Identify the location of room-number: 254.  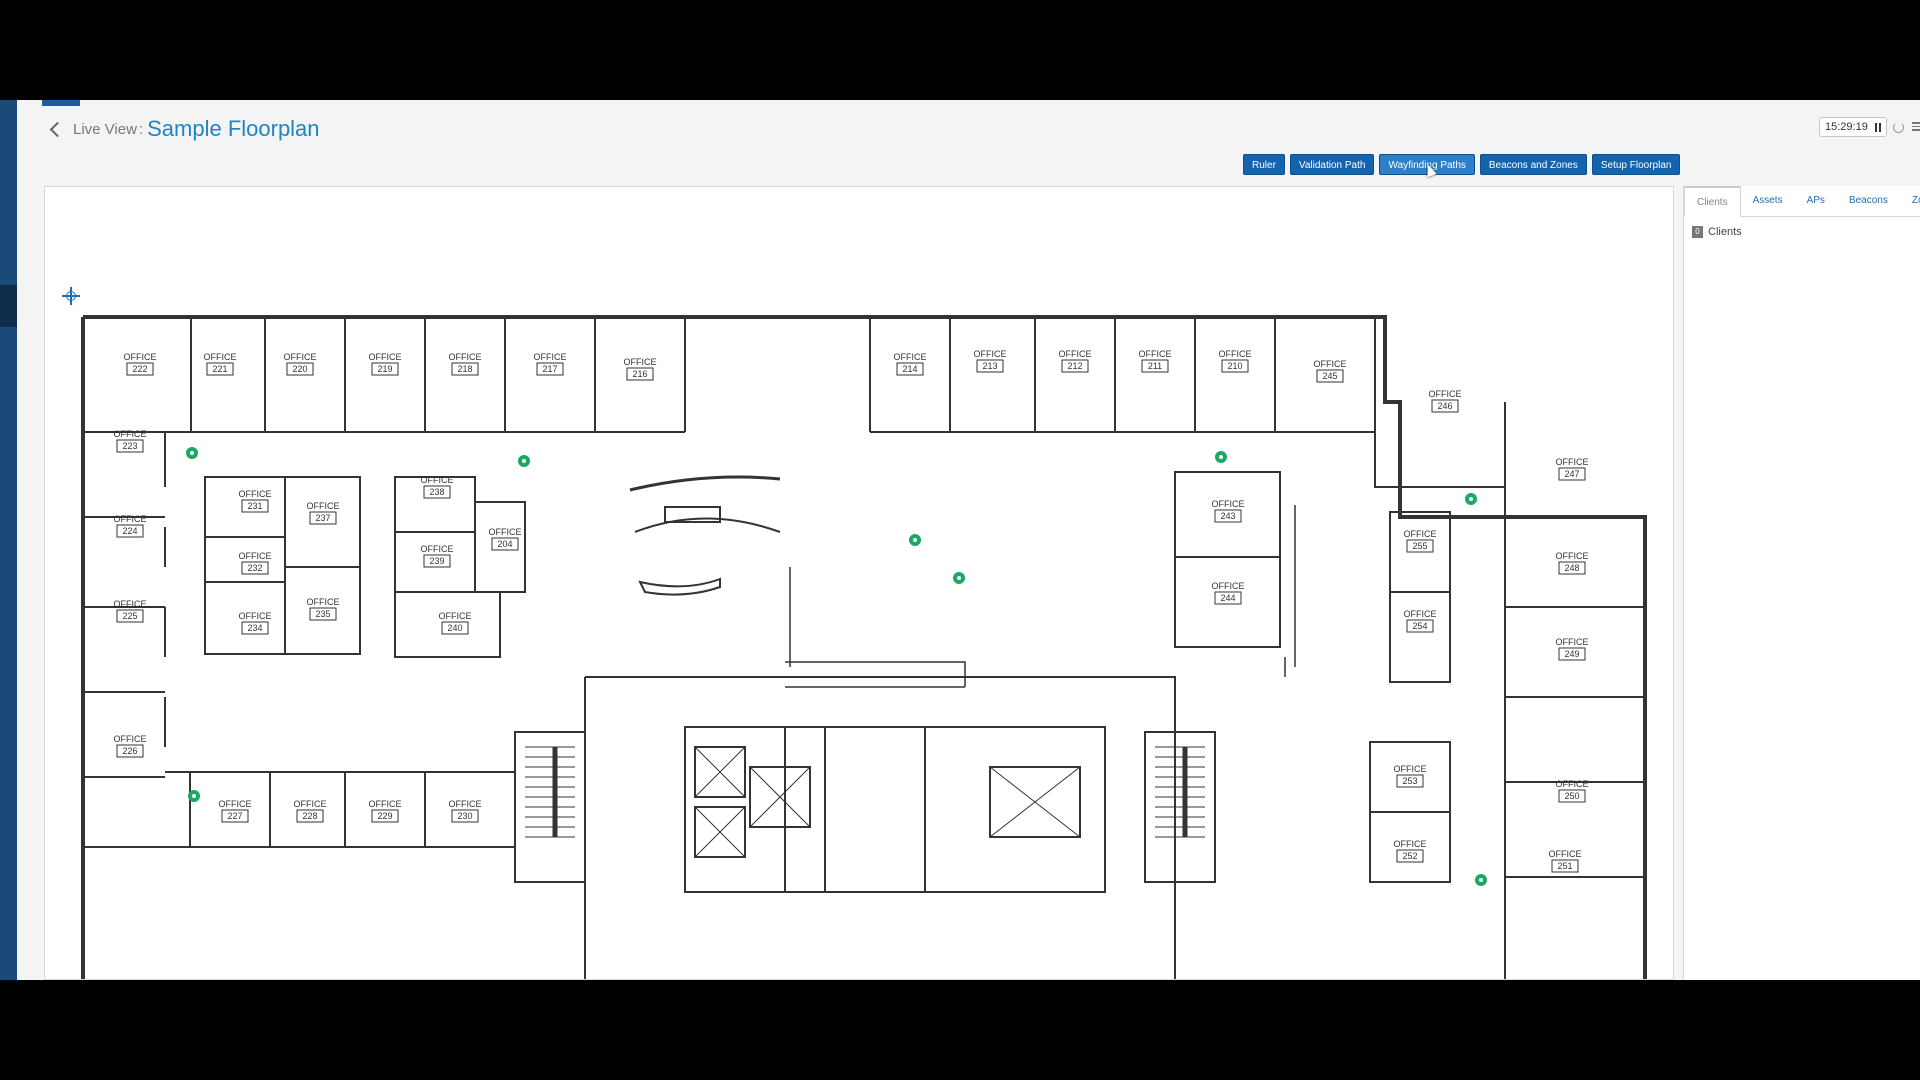
(1419, 626).